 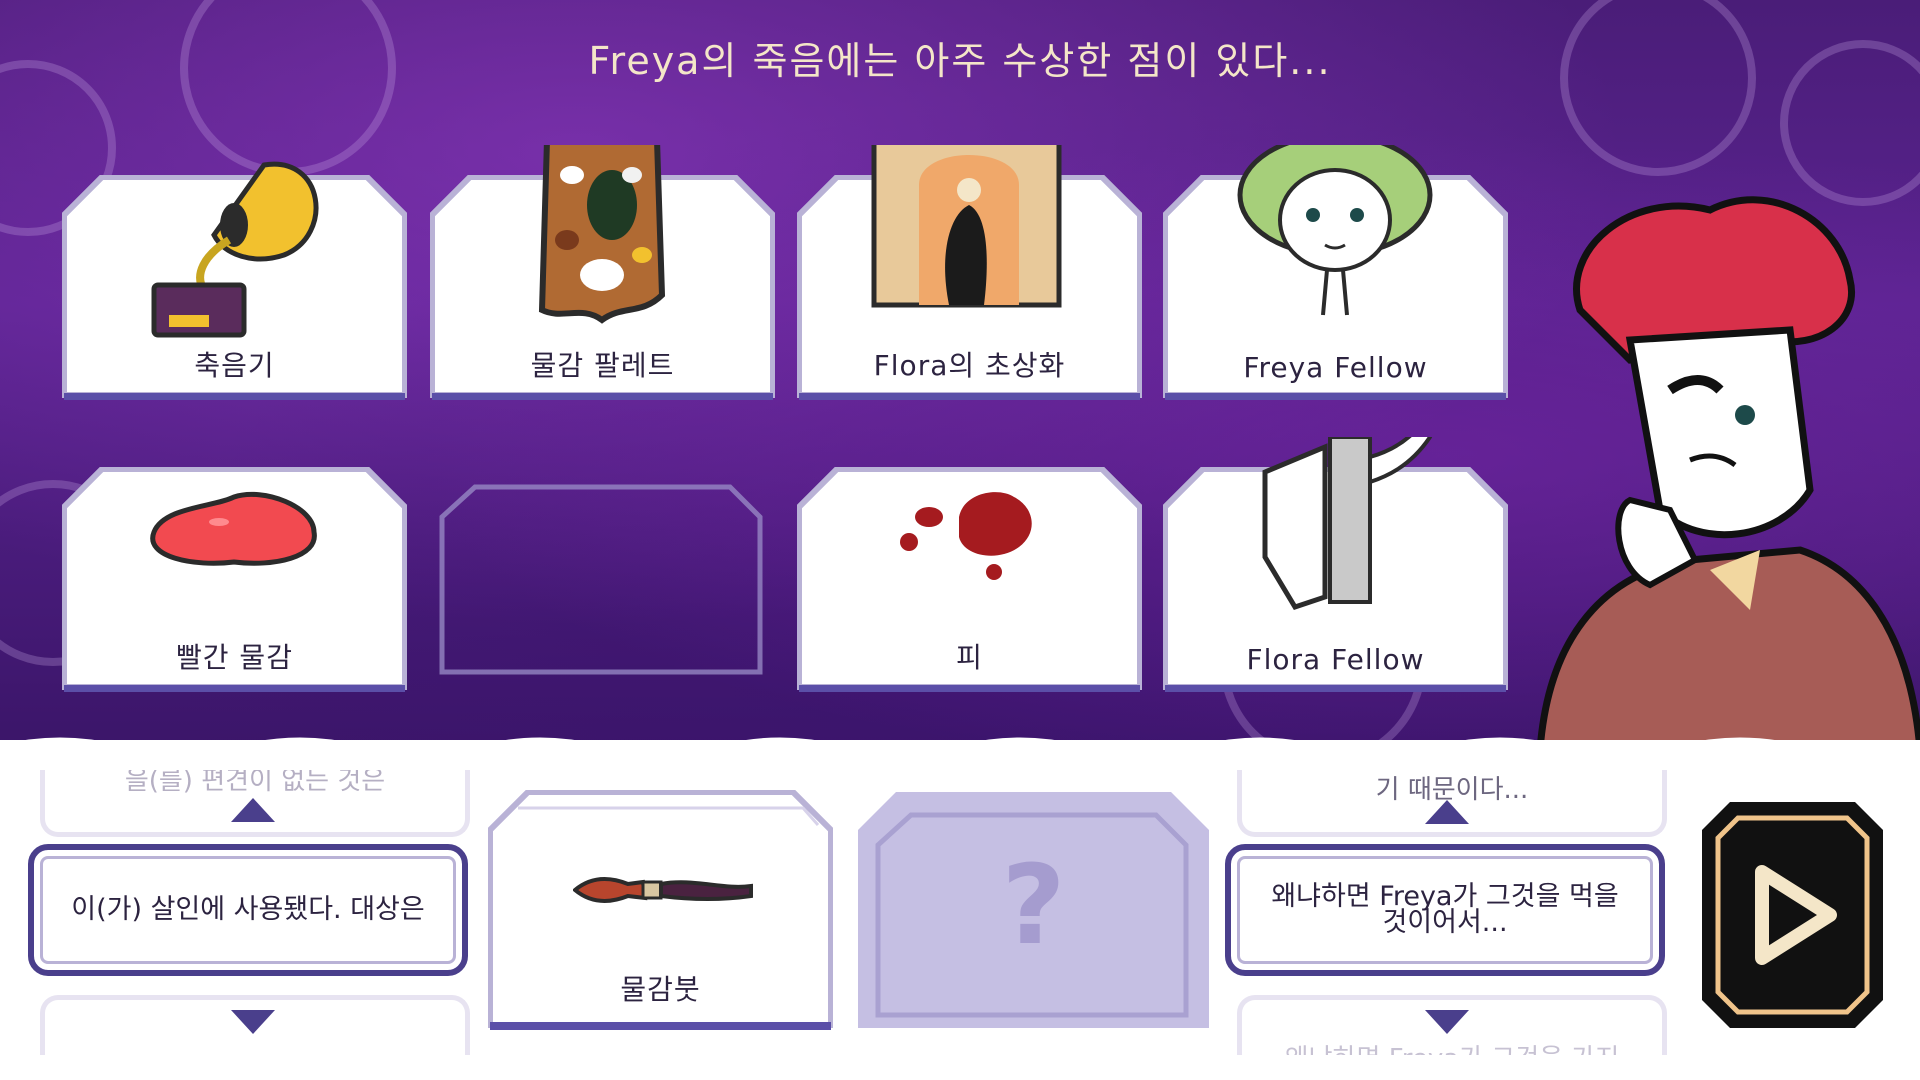 I want to click on blood-drops-icon, so click(x=966, y=536).